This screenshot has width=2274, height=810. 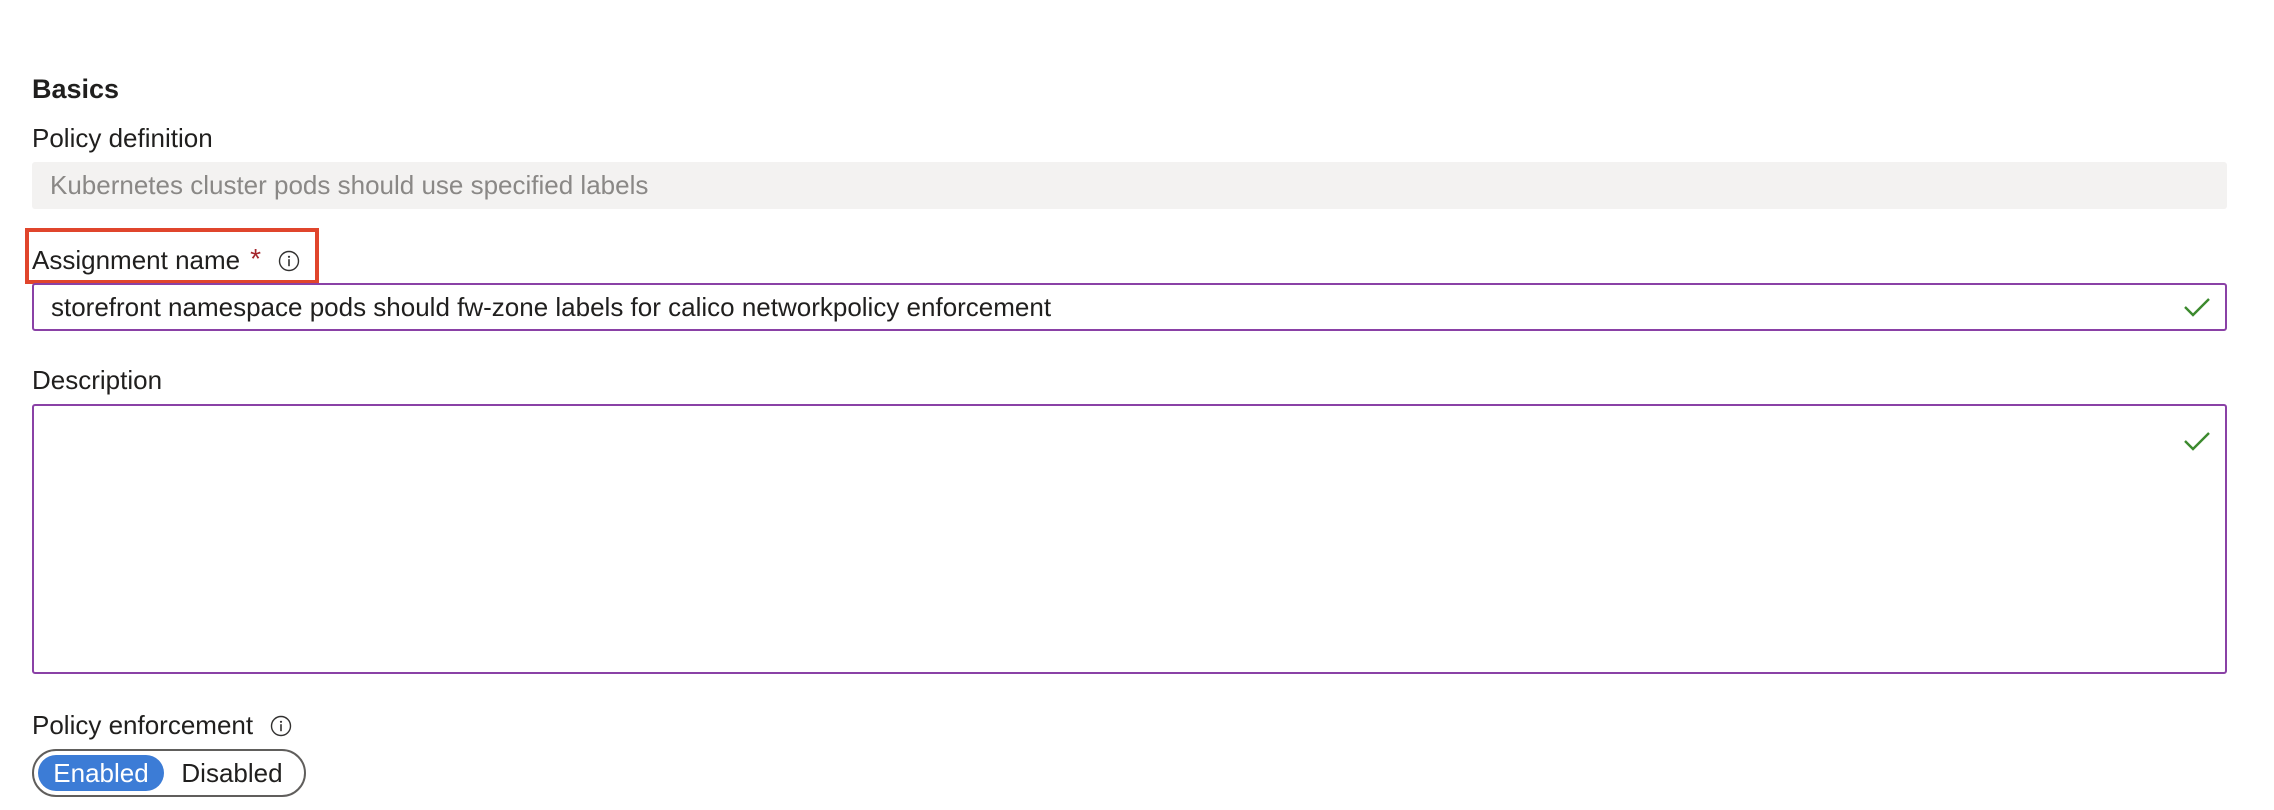 I want to click on toggle-option-disabled: Disabled, so click(x=232, y=773).